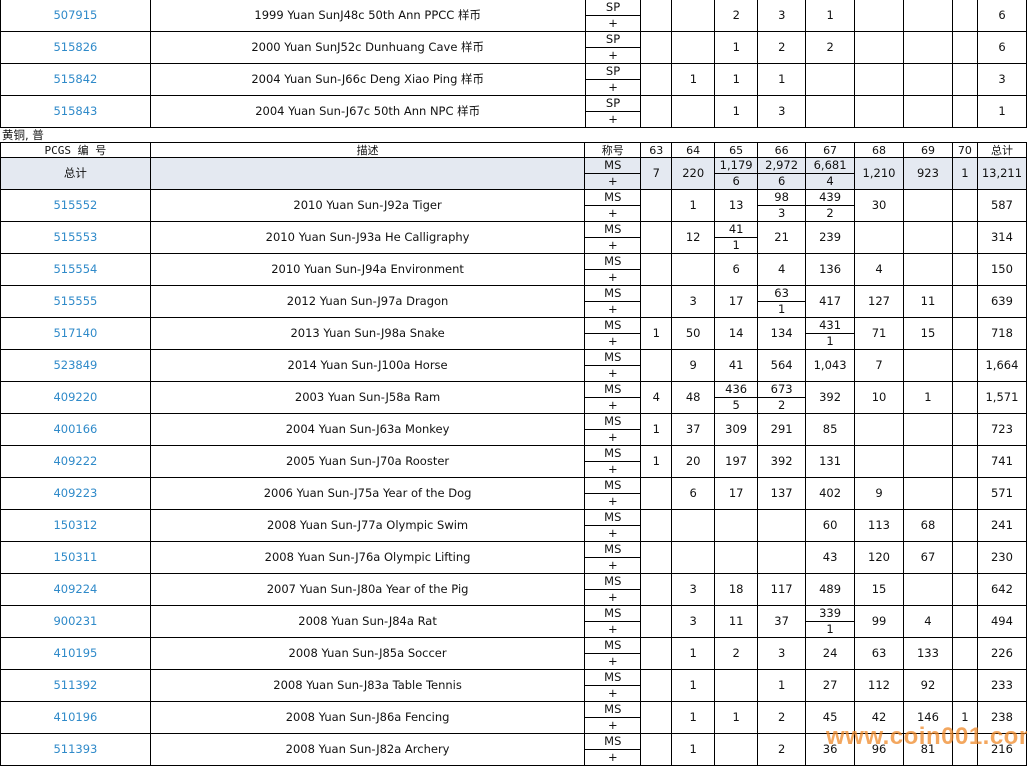 The height and width of the screenshot is (766, 1027). I want to click on pcgs-number-link: 515552, so click(75, 205).